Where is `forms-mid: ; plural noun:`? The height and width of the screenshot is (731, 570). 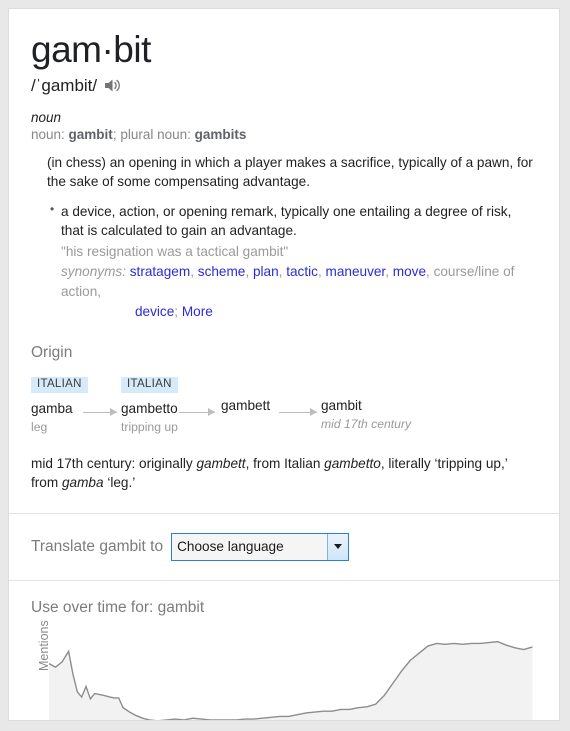 forms-mid: ; plural noun: is located at coordinates (153, 134).